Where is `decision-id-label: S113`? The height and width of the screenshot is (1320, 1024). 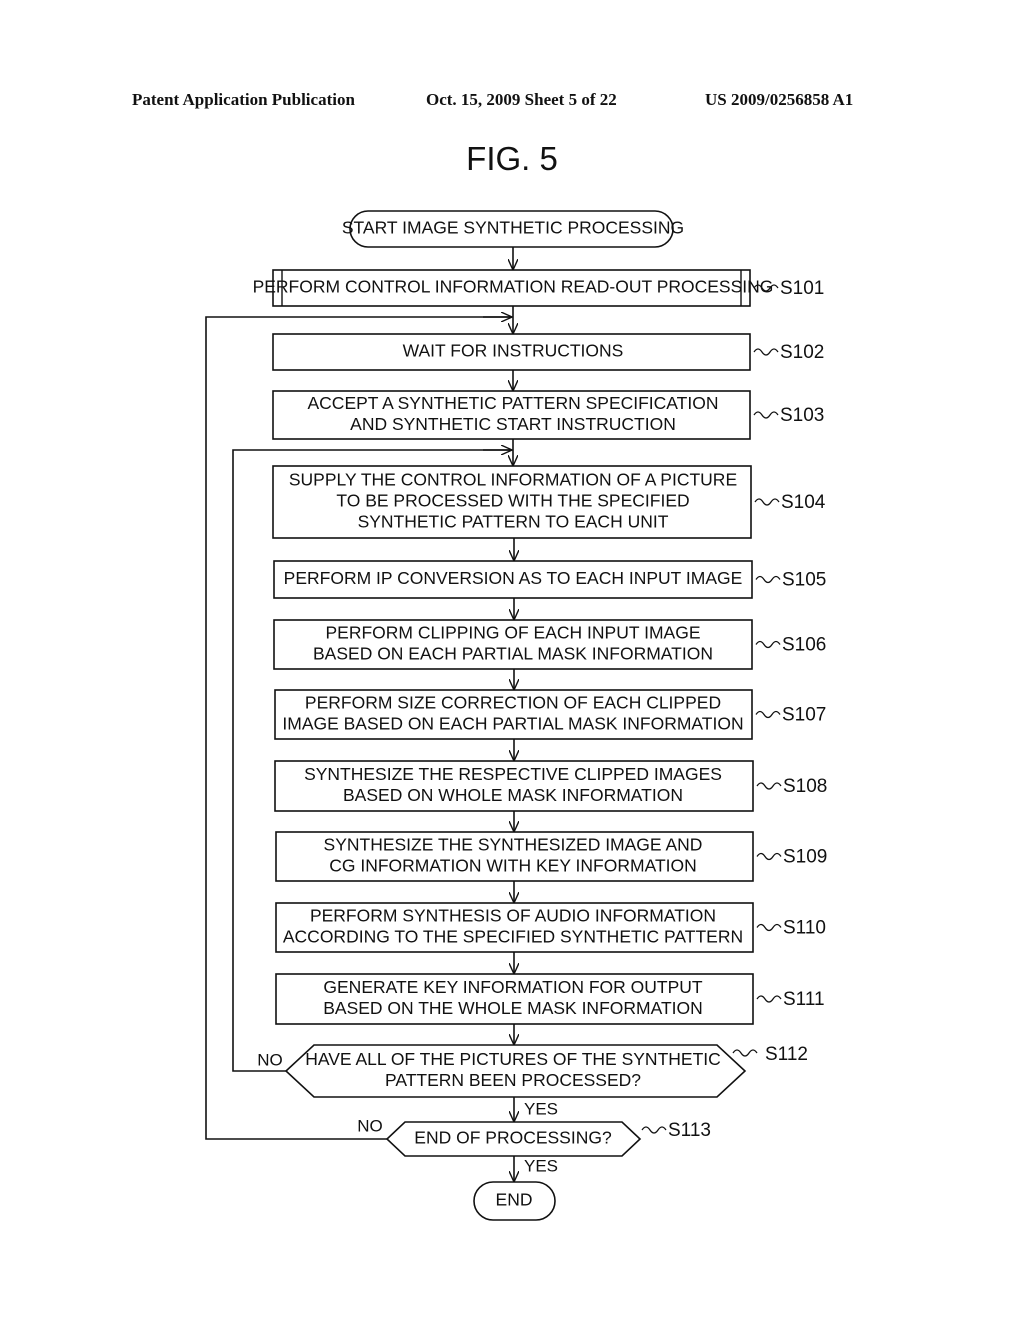
decision-id-label: S113 is located at coordinates (689, 1130).